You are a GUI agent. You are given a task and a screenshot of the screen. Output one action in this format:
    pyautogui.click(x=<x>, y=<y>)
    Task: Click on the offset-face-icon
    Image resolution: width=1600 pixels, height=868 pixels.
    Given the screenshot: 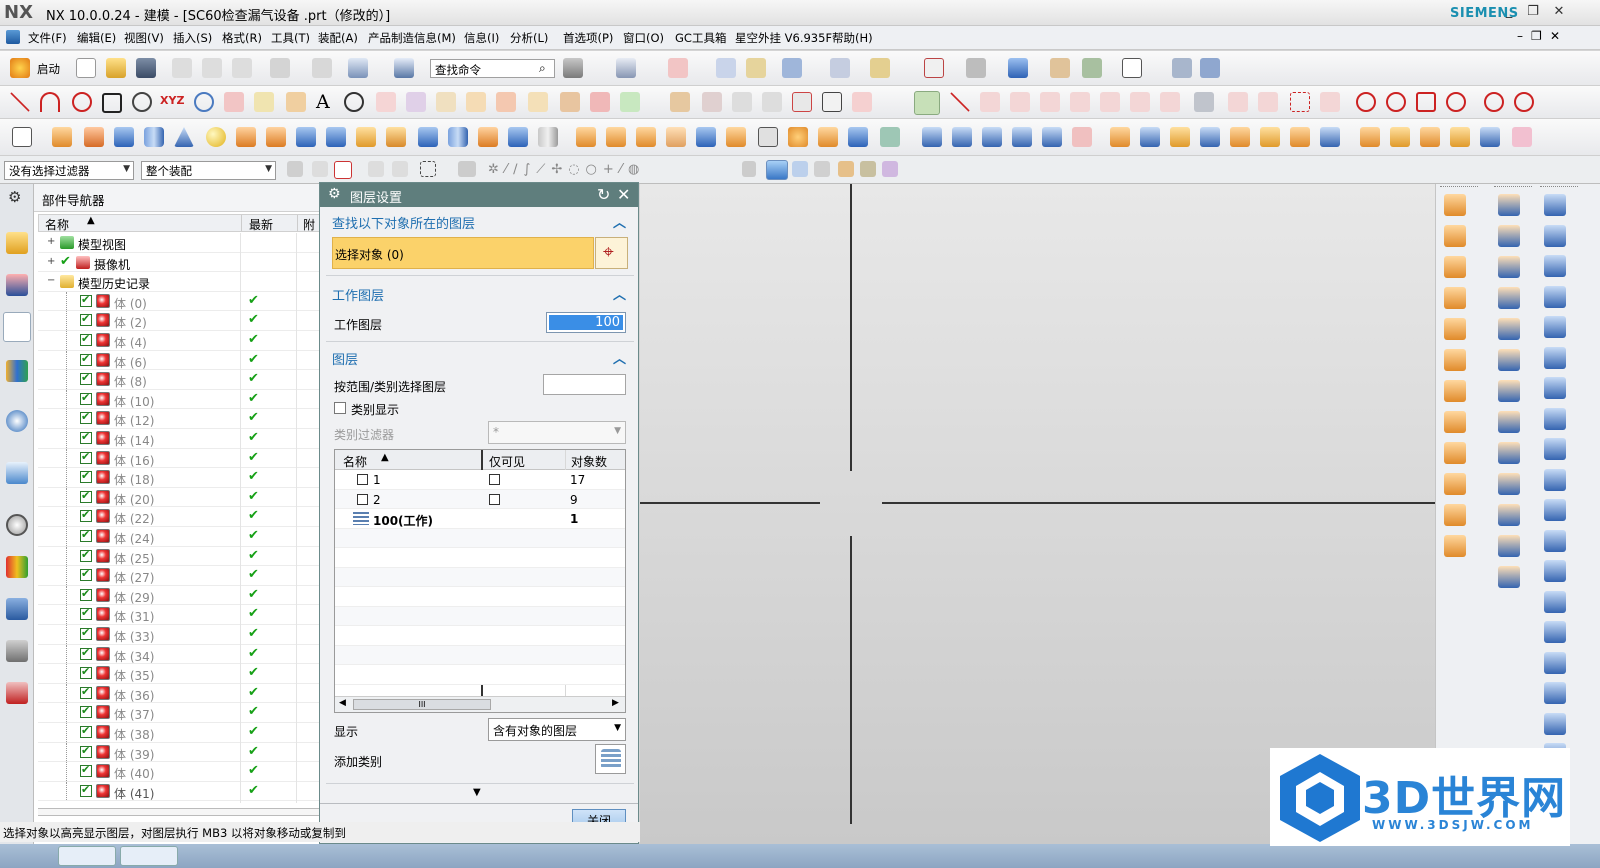 What is the action you would take?
    pyautogui.click(x=890, y=137)
    